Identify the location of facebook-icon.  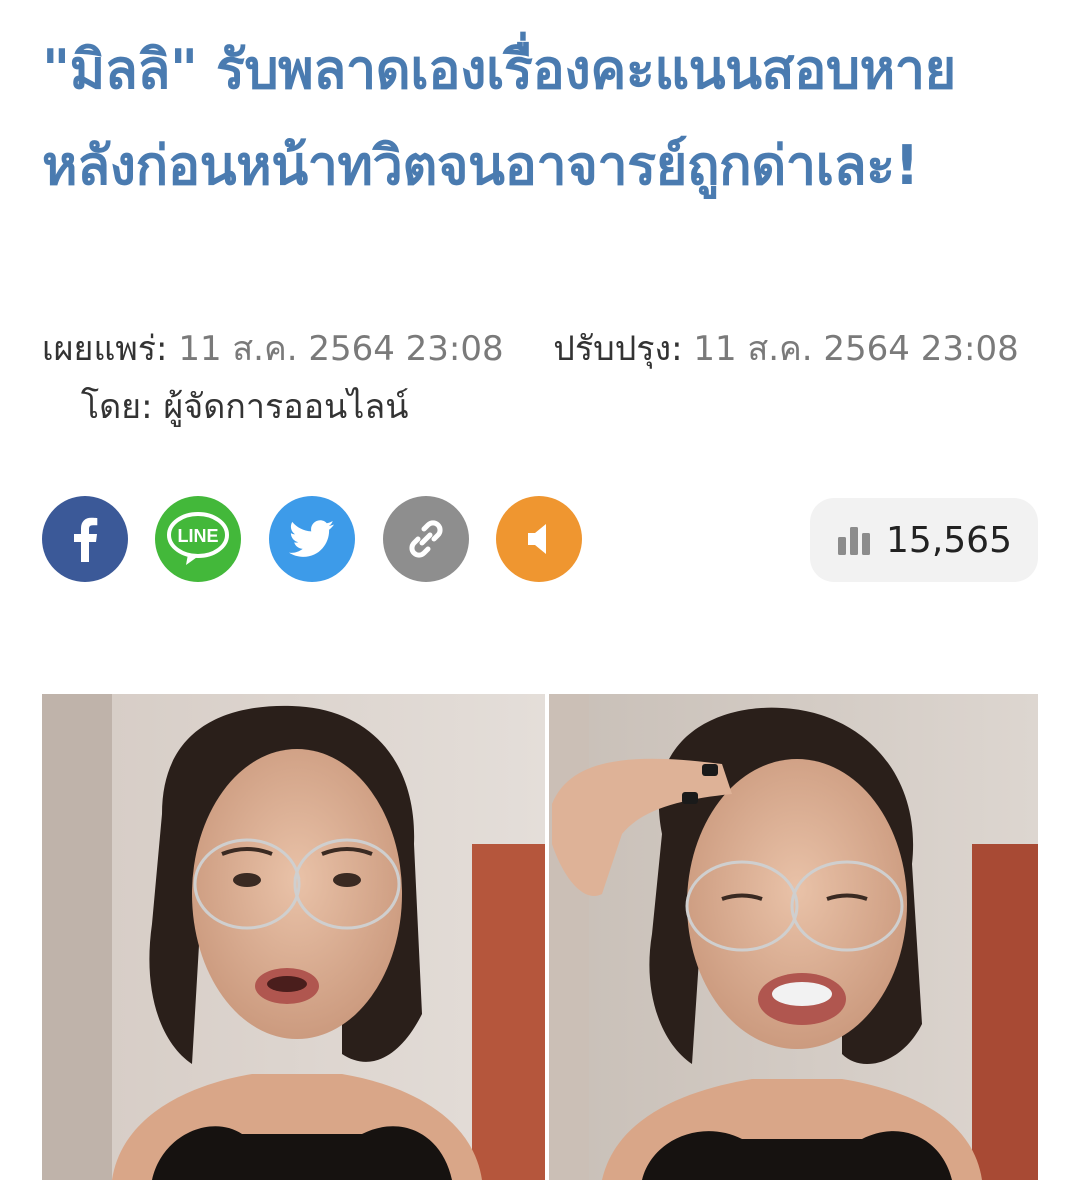
(86, 539).